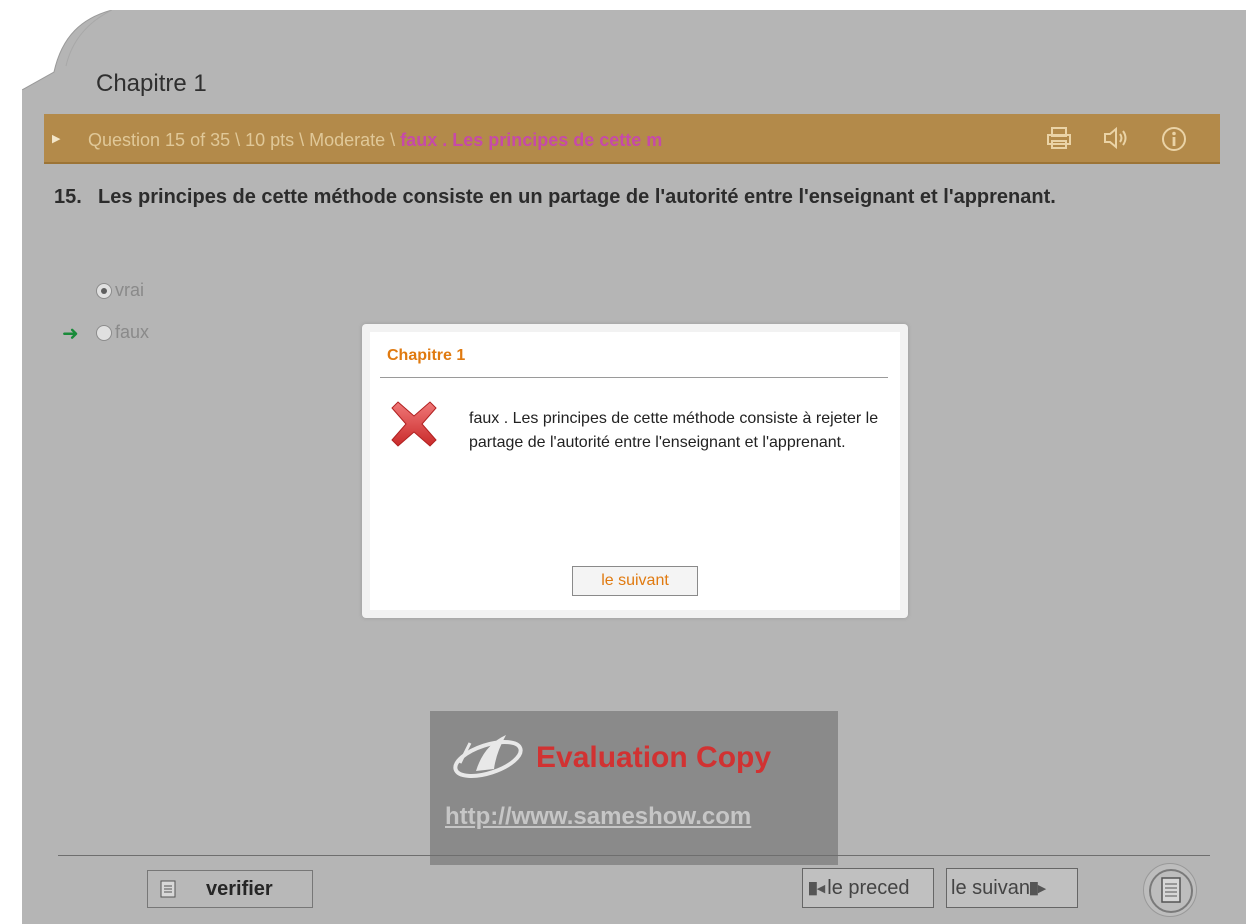  I want to click on dialog-title: Chapitre 1, so click(426, 355).